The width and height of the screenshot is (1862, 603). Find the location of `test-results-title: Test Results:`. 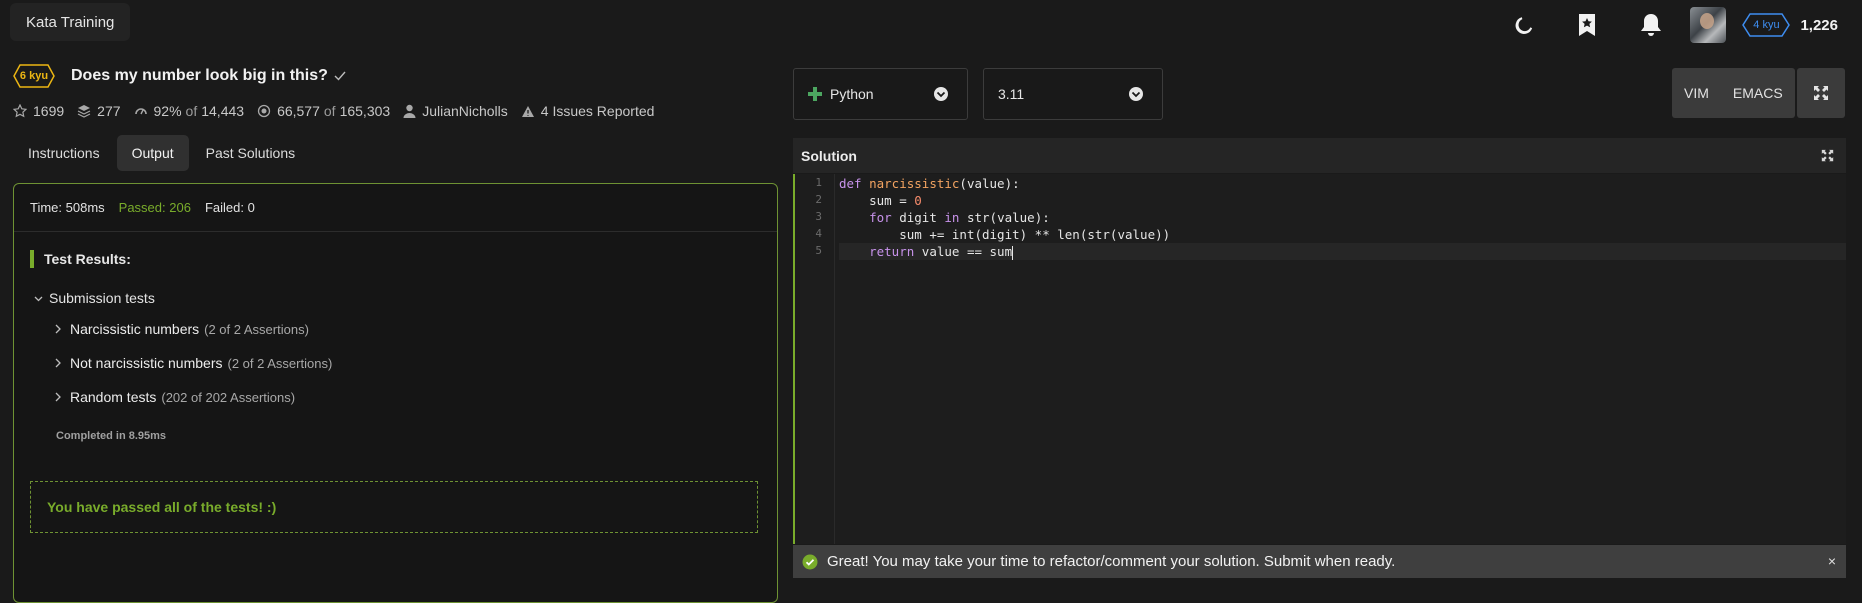

test-results-title: Test Results: is located at coordinates (80, 259).